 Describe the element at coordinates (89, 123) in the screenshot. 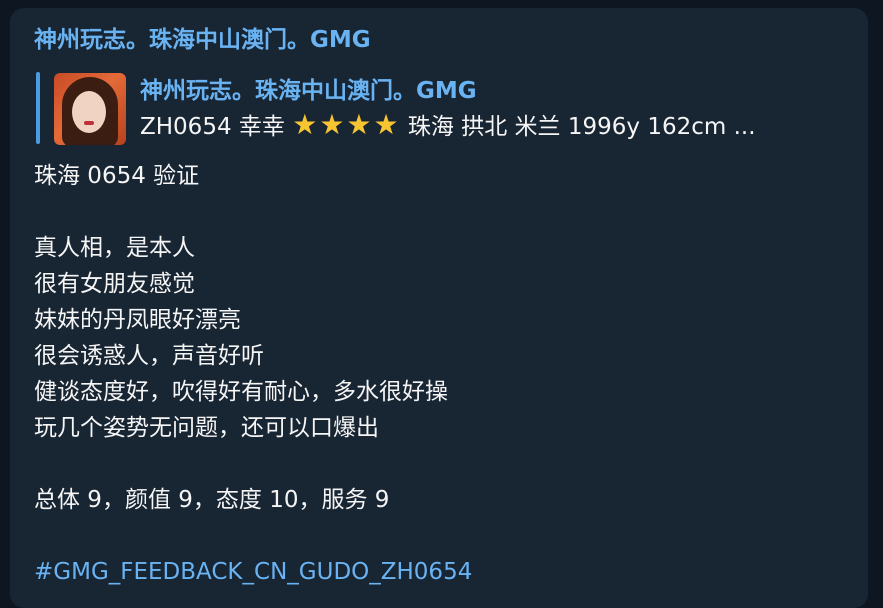

I see `thumbnail-lips` at that location.